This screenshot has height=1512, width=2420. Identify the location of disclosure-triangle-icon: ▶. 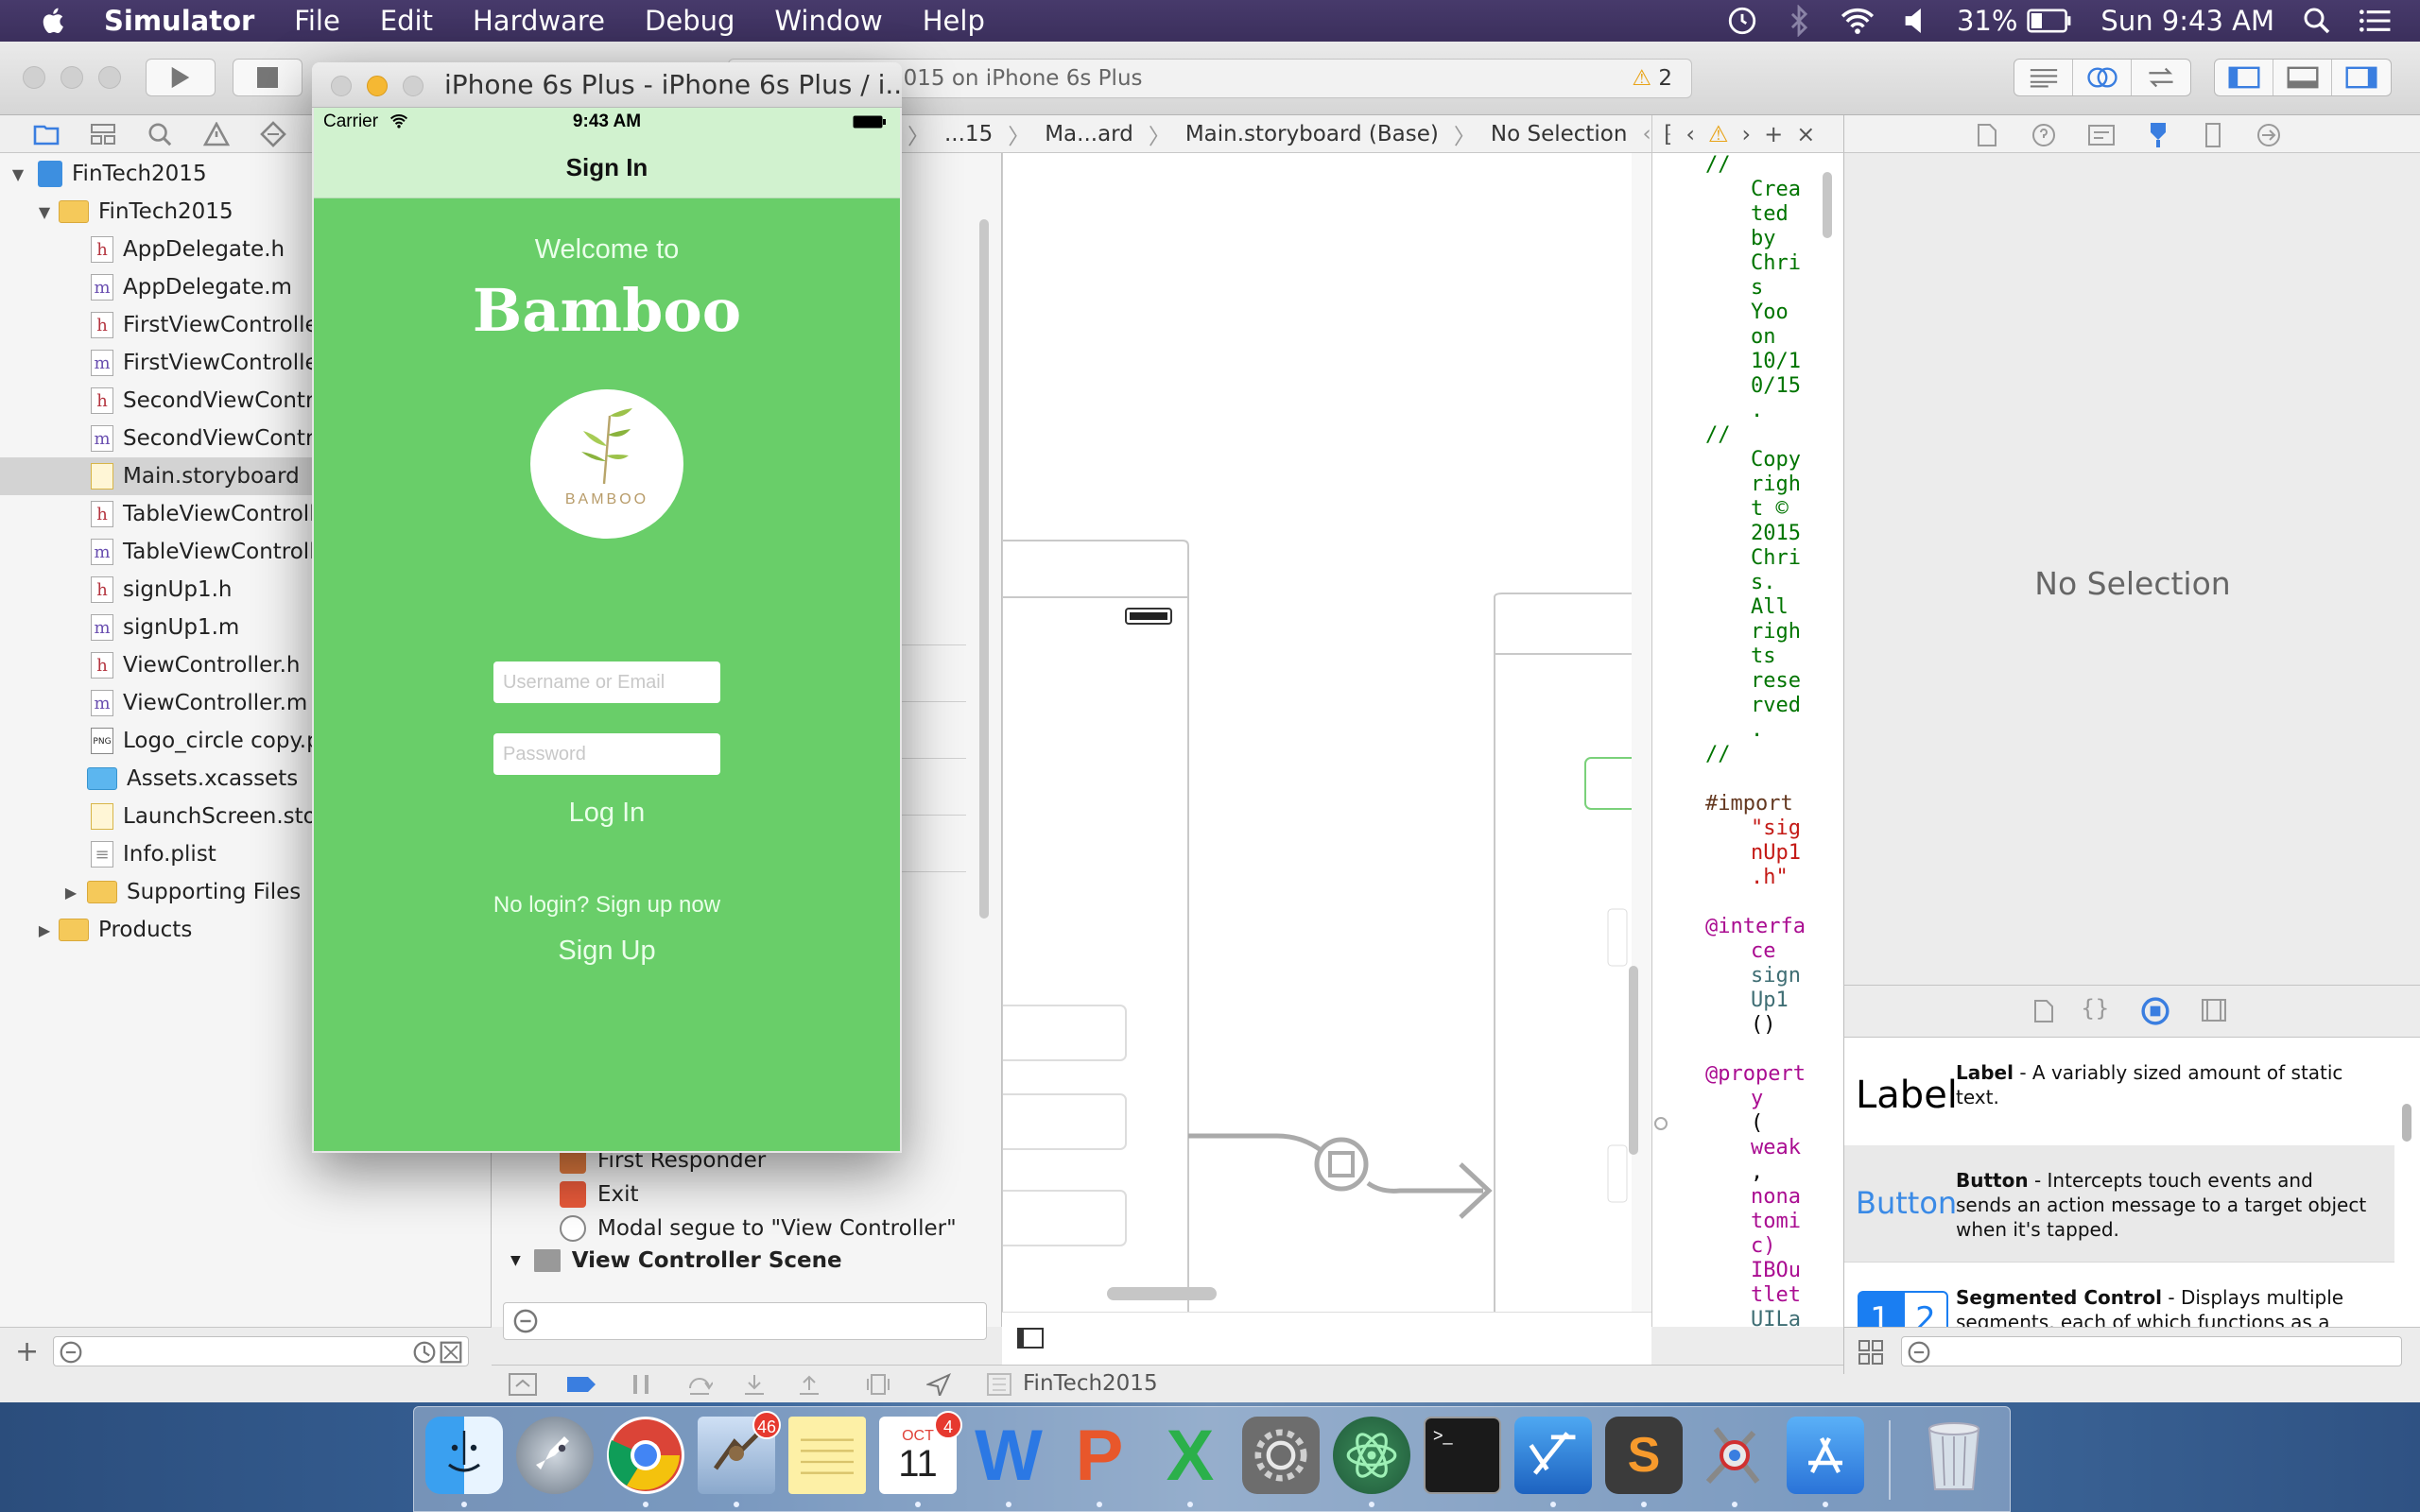
(44, 930).